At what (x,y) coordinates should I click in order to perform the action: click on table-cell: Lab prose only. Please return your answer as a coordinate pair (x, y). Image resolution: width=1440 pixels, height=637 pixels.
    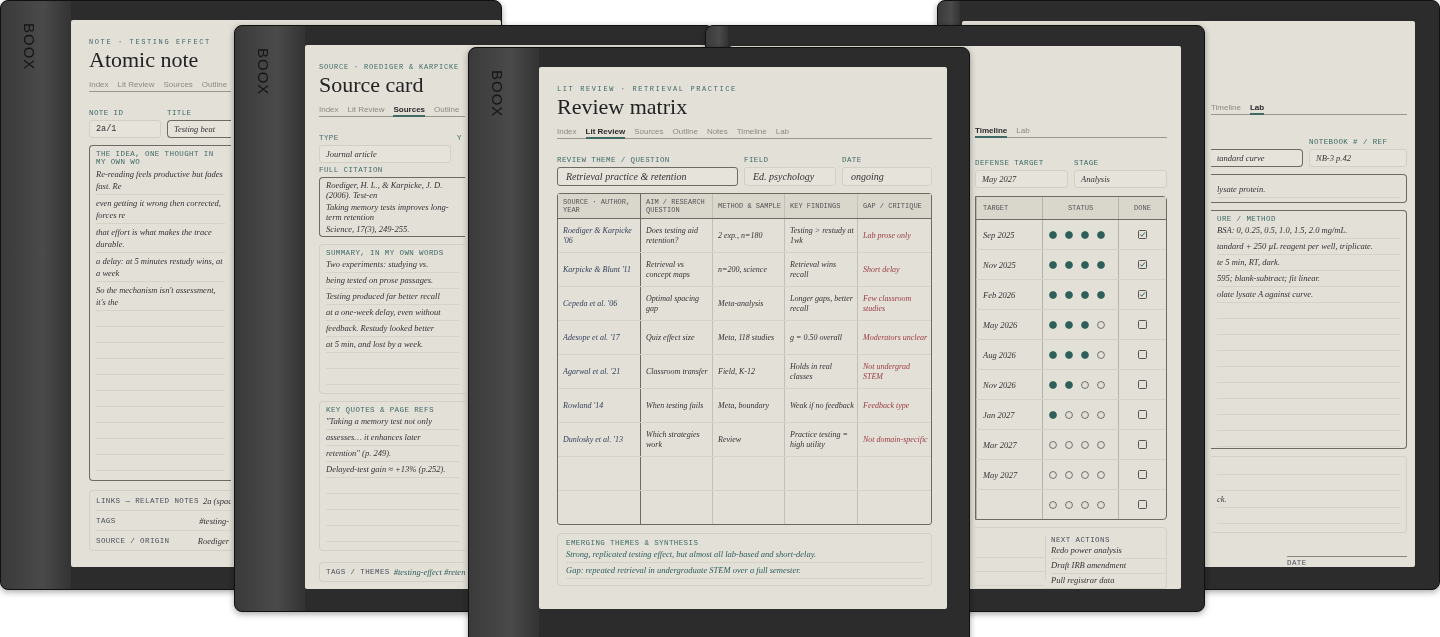
    Looking at the image, I should click on (887, 235).